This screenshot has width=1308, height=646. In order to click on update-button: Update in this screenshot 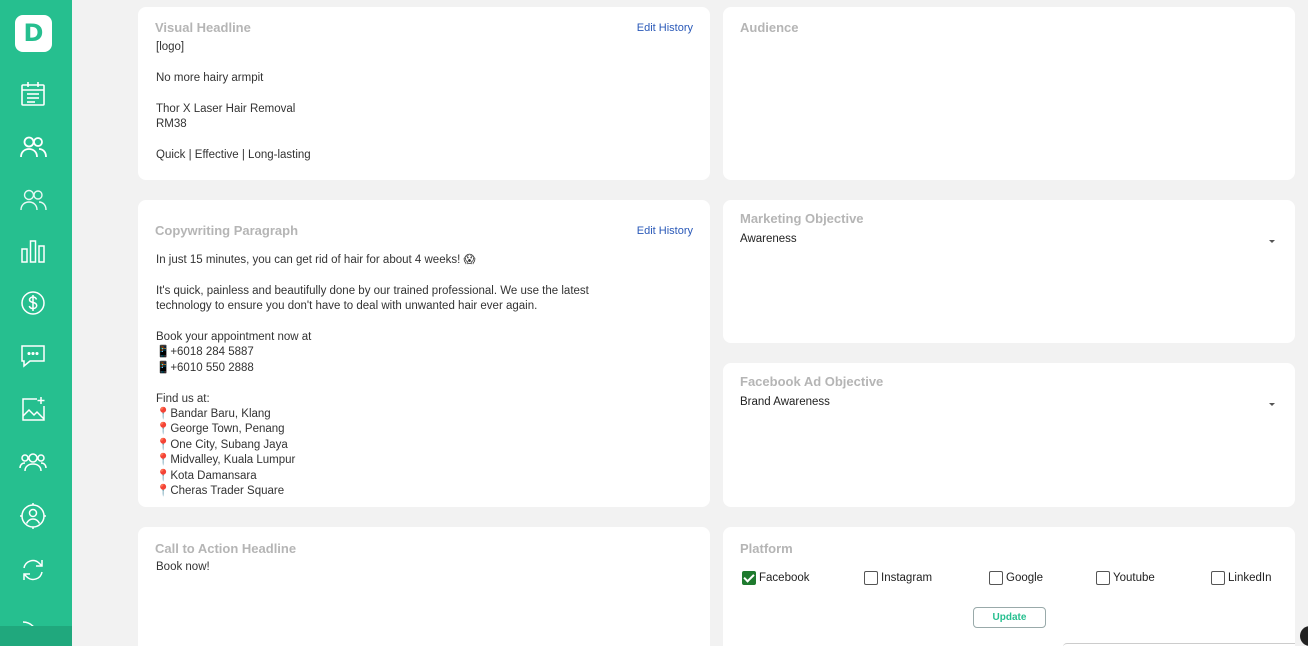, I will do `click(1009, 617)`.